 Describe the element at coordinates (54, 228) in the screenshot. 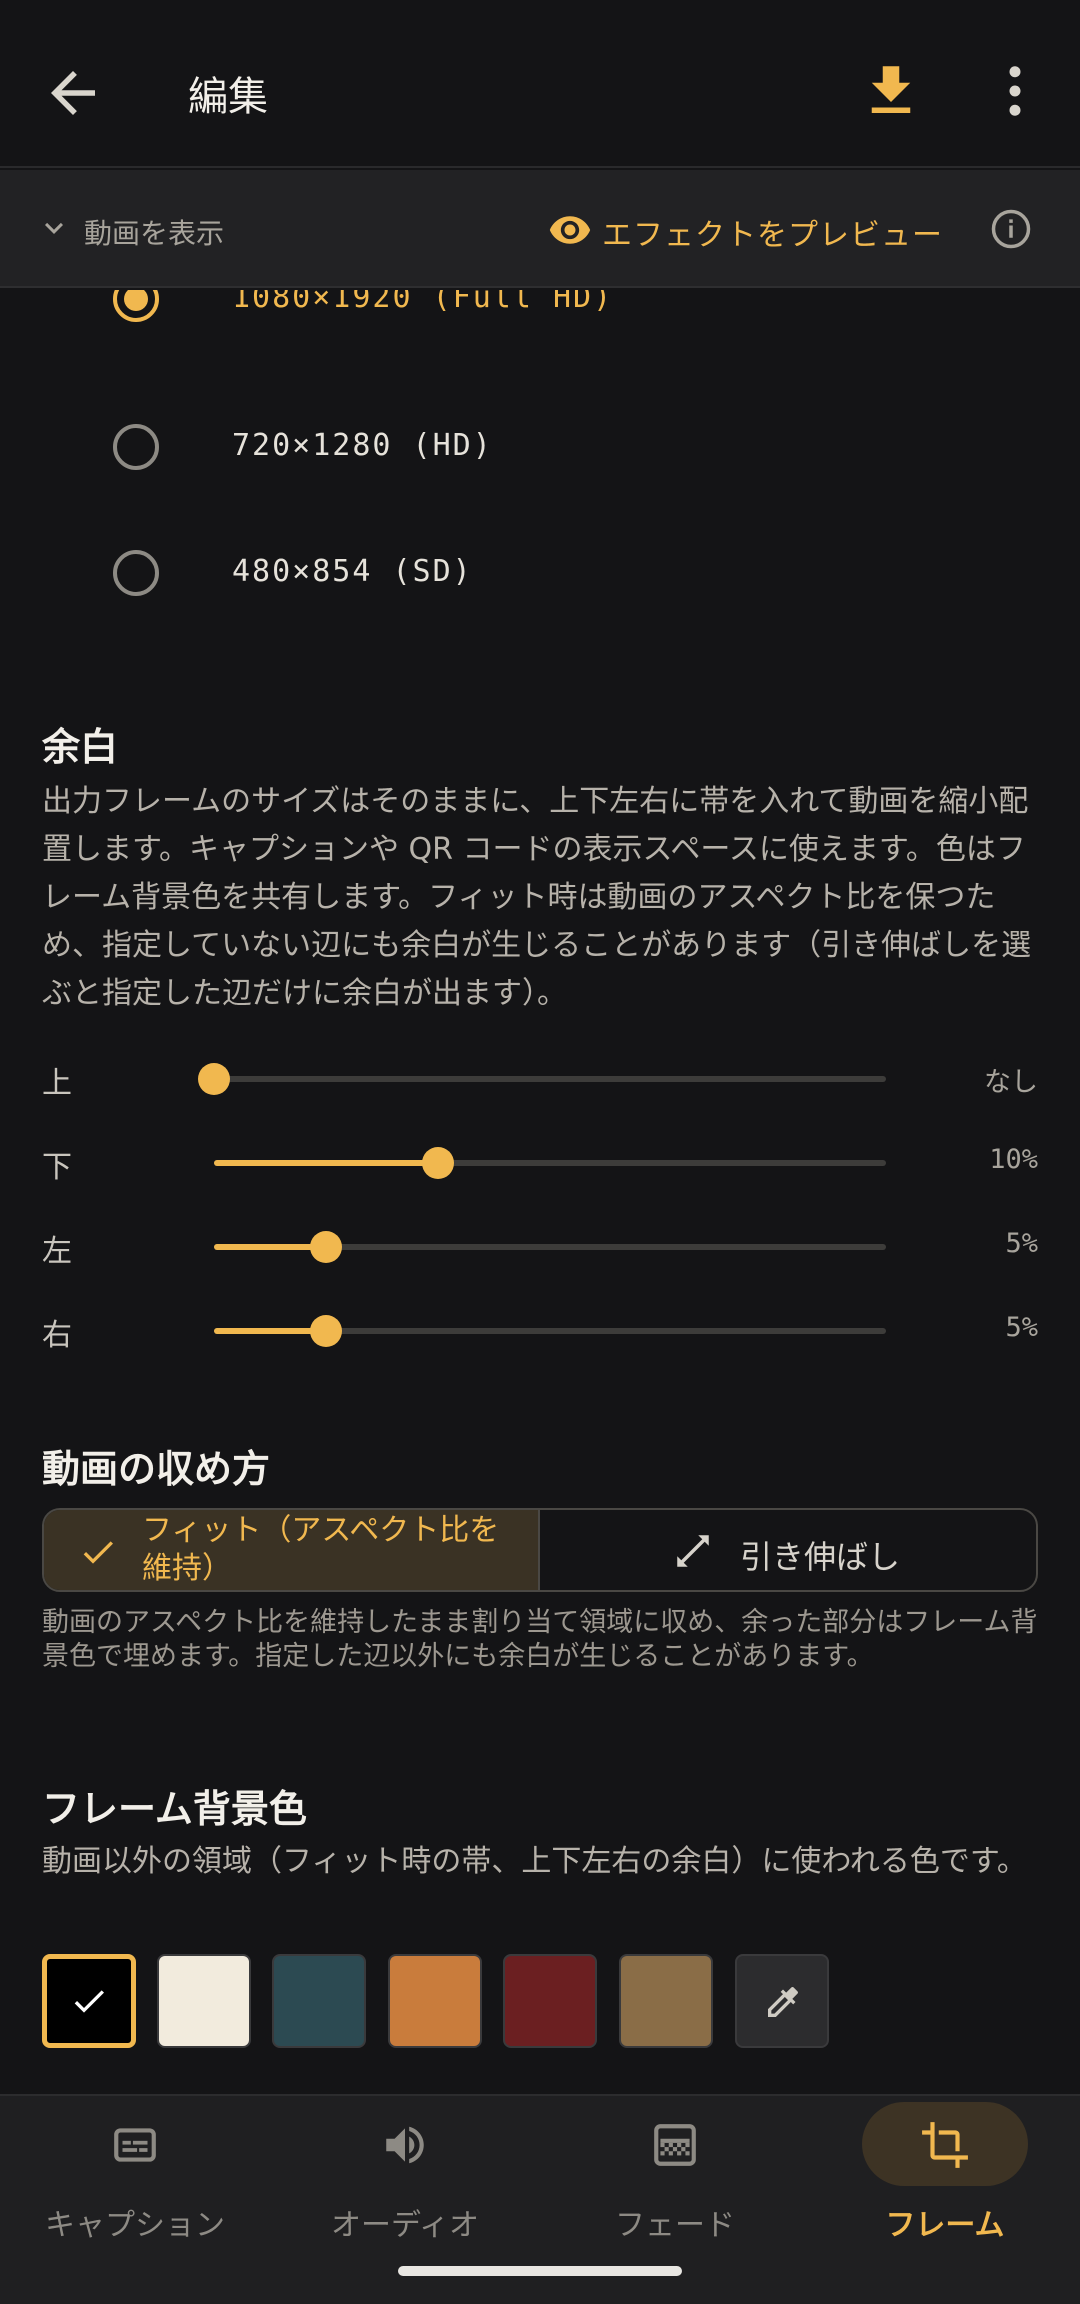

I see `chevron-down-icon` at that location.